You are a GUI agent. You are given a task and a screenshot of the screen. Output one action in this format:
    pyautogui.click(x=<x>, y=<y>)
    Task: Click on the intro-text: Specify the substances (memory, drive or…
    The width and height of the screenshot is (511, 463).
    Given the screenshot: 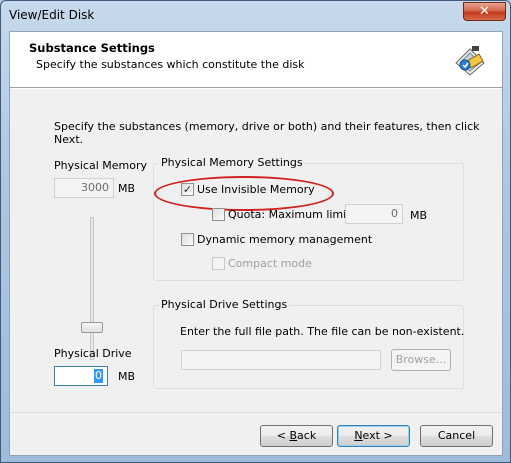 What is the action you would take?
    pyautogui.click(x=267, y=133)
    